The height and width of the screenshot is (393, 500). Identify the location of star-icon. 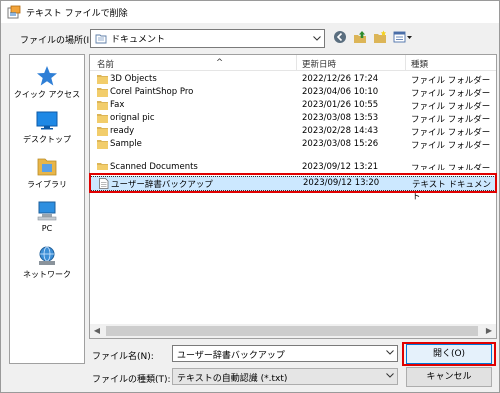
(47, 76).